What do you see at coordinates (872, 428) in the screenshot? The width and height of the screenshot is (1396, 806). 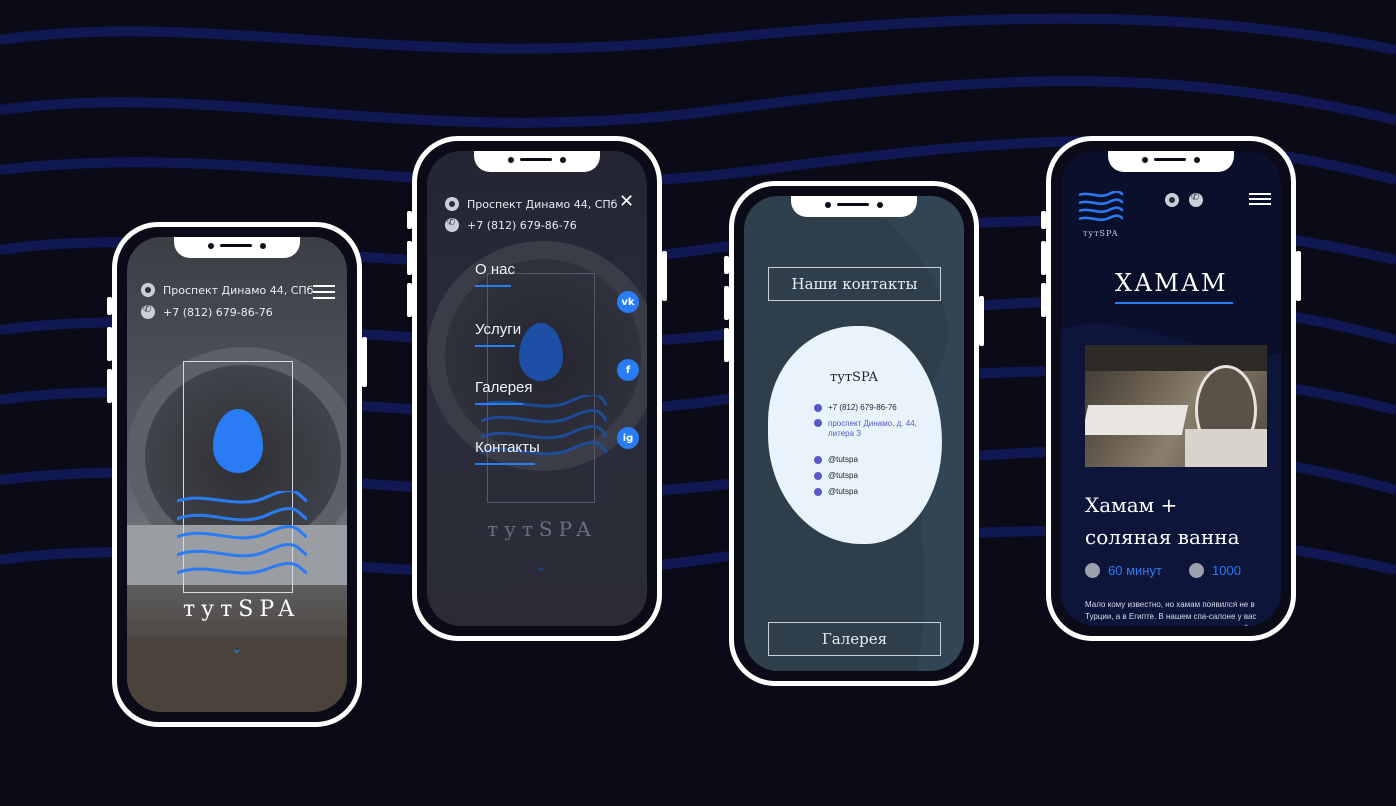 I see `card-address: проспект Динамо, д. 44, литера З` at bounding box center [872, 428].